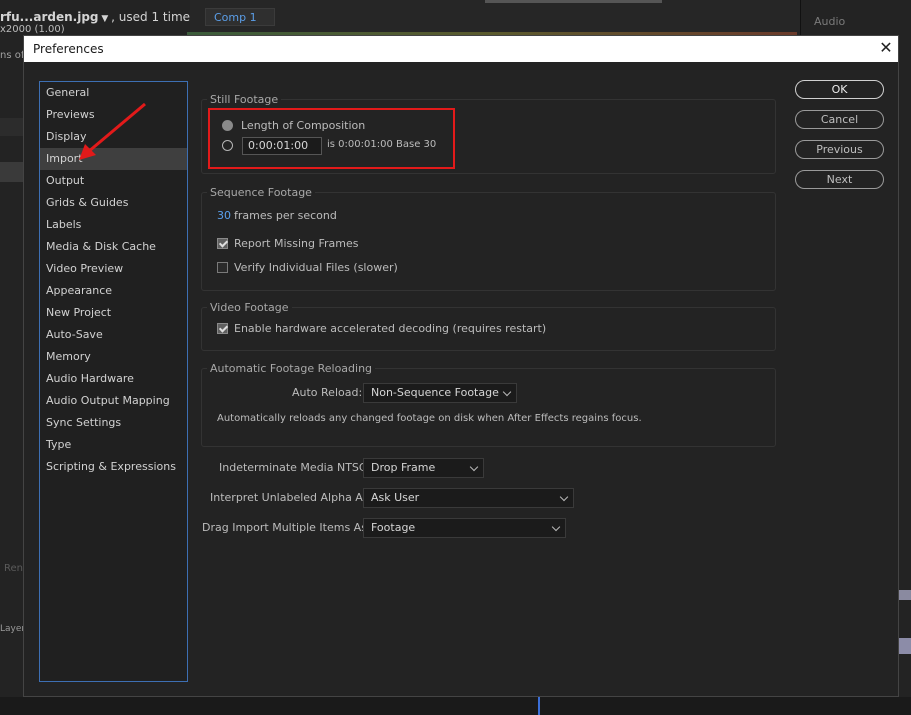 The width and height of the screenshot is (911, 715). What do you see at coordinates (222, 243) in the screenshot?
I see `report-missing-frames-checkbox` at bounding box center [222, 243].